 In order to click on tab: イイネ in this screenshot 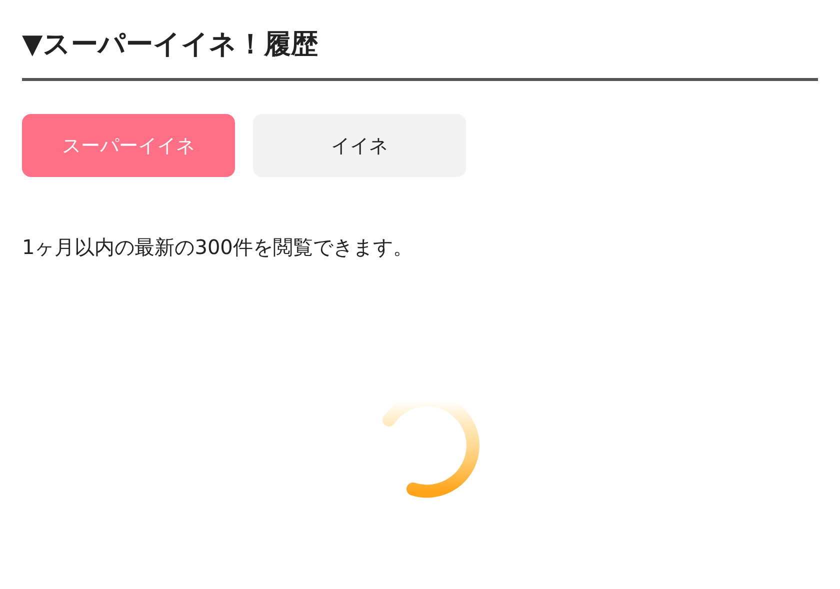, I will do `click(359, 145)`.